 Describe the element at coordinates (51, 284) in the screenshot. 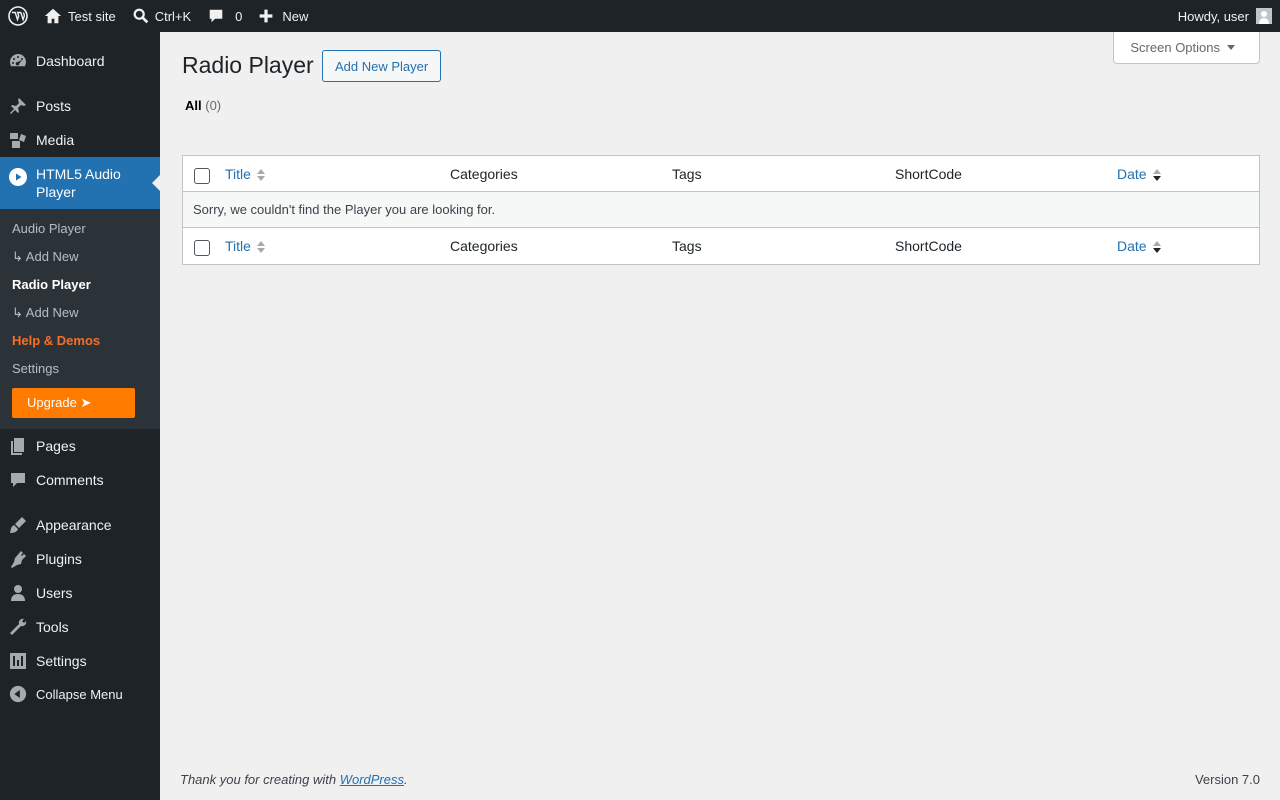

I see `submenu-item-radio-player: Radio Player` at that location.